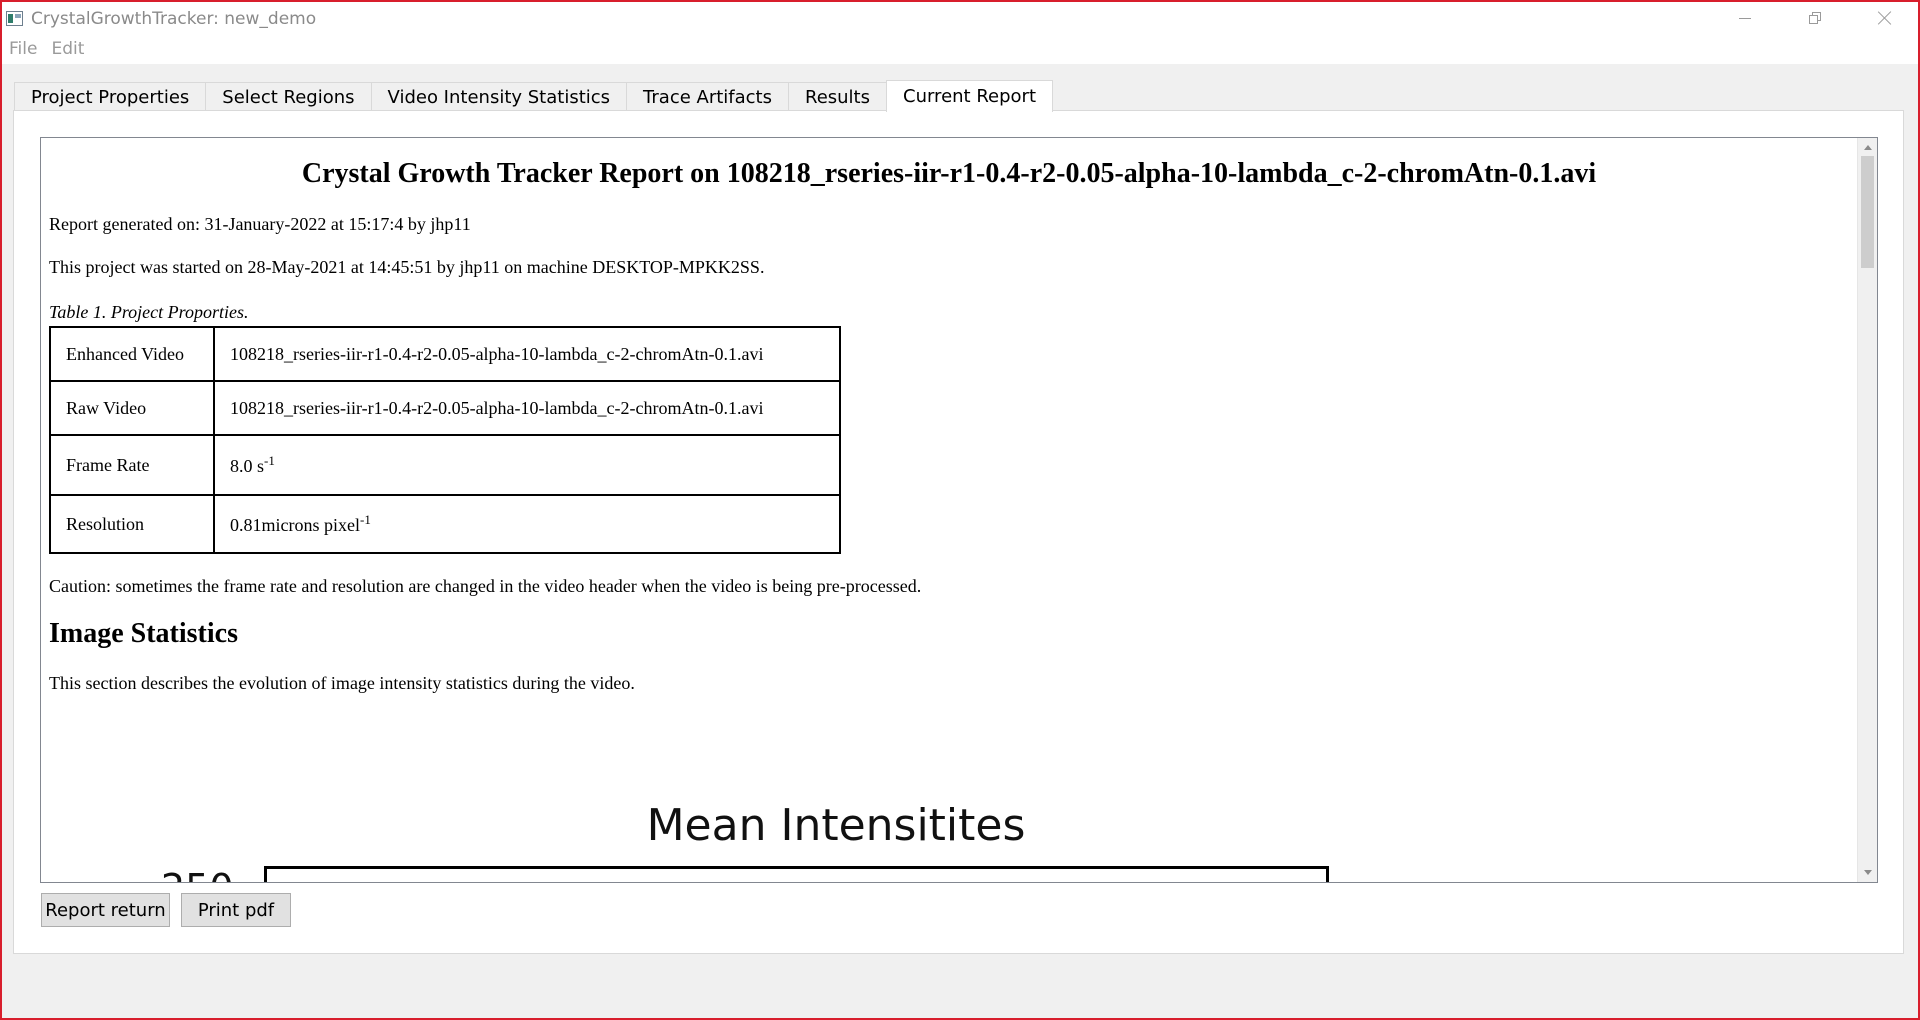 The height and width of the screenshot is (1020, 1920). What do you see at coordinates (105, 910) in the screenshot?
I see `report-return-button: Report return` at bounding box center [105, 910].